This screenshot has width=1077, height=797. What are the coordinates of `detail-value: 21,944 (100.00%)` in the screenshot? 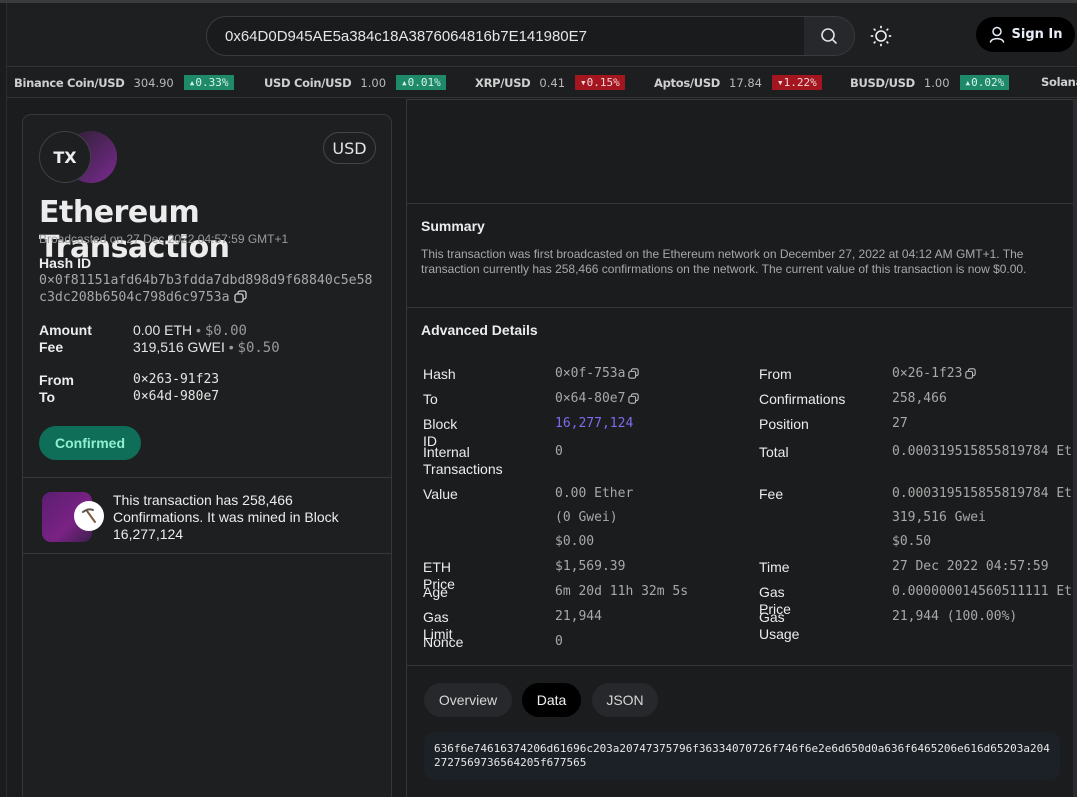 It's located at (955, 616).